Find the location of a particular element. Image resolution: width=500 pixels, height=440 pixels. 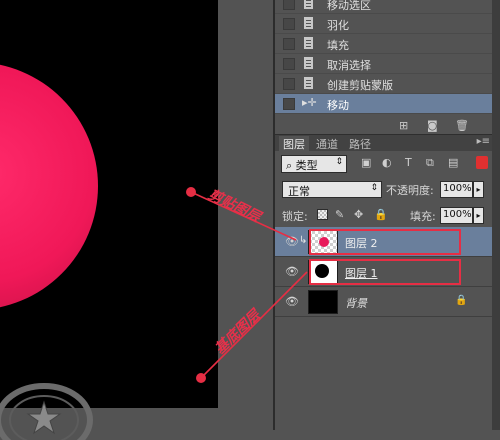

fill-input: 100% is located at coordinates (456, 215).